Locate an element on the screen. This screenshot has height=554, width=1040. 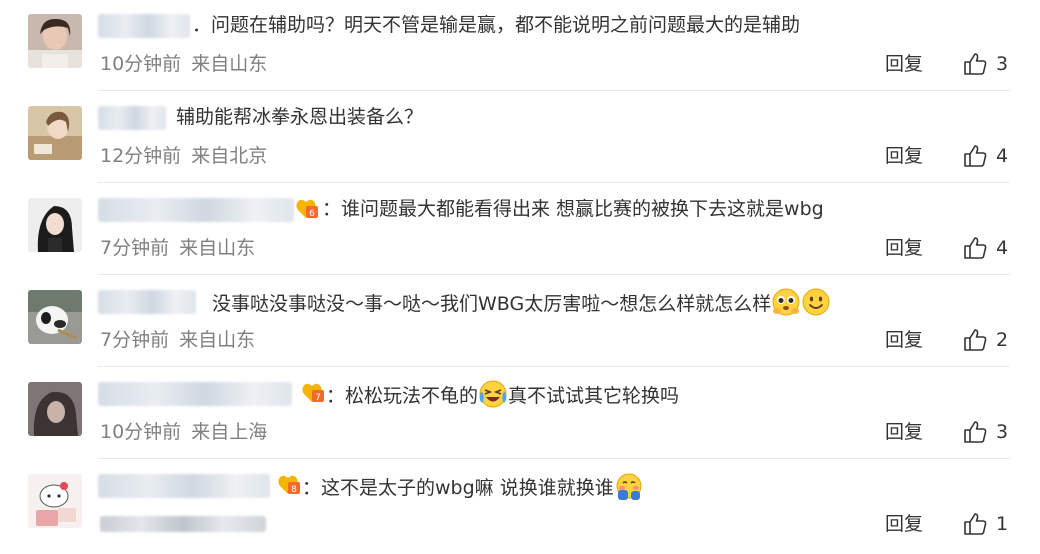
comment-text-part-2: 真不试试其它轮换吗 is located at coordinates (594, 396).